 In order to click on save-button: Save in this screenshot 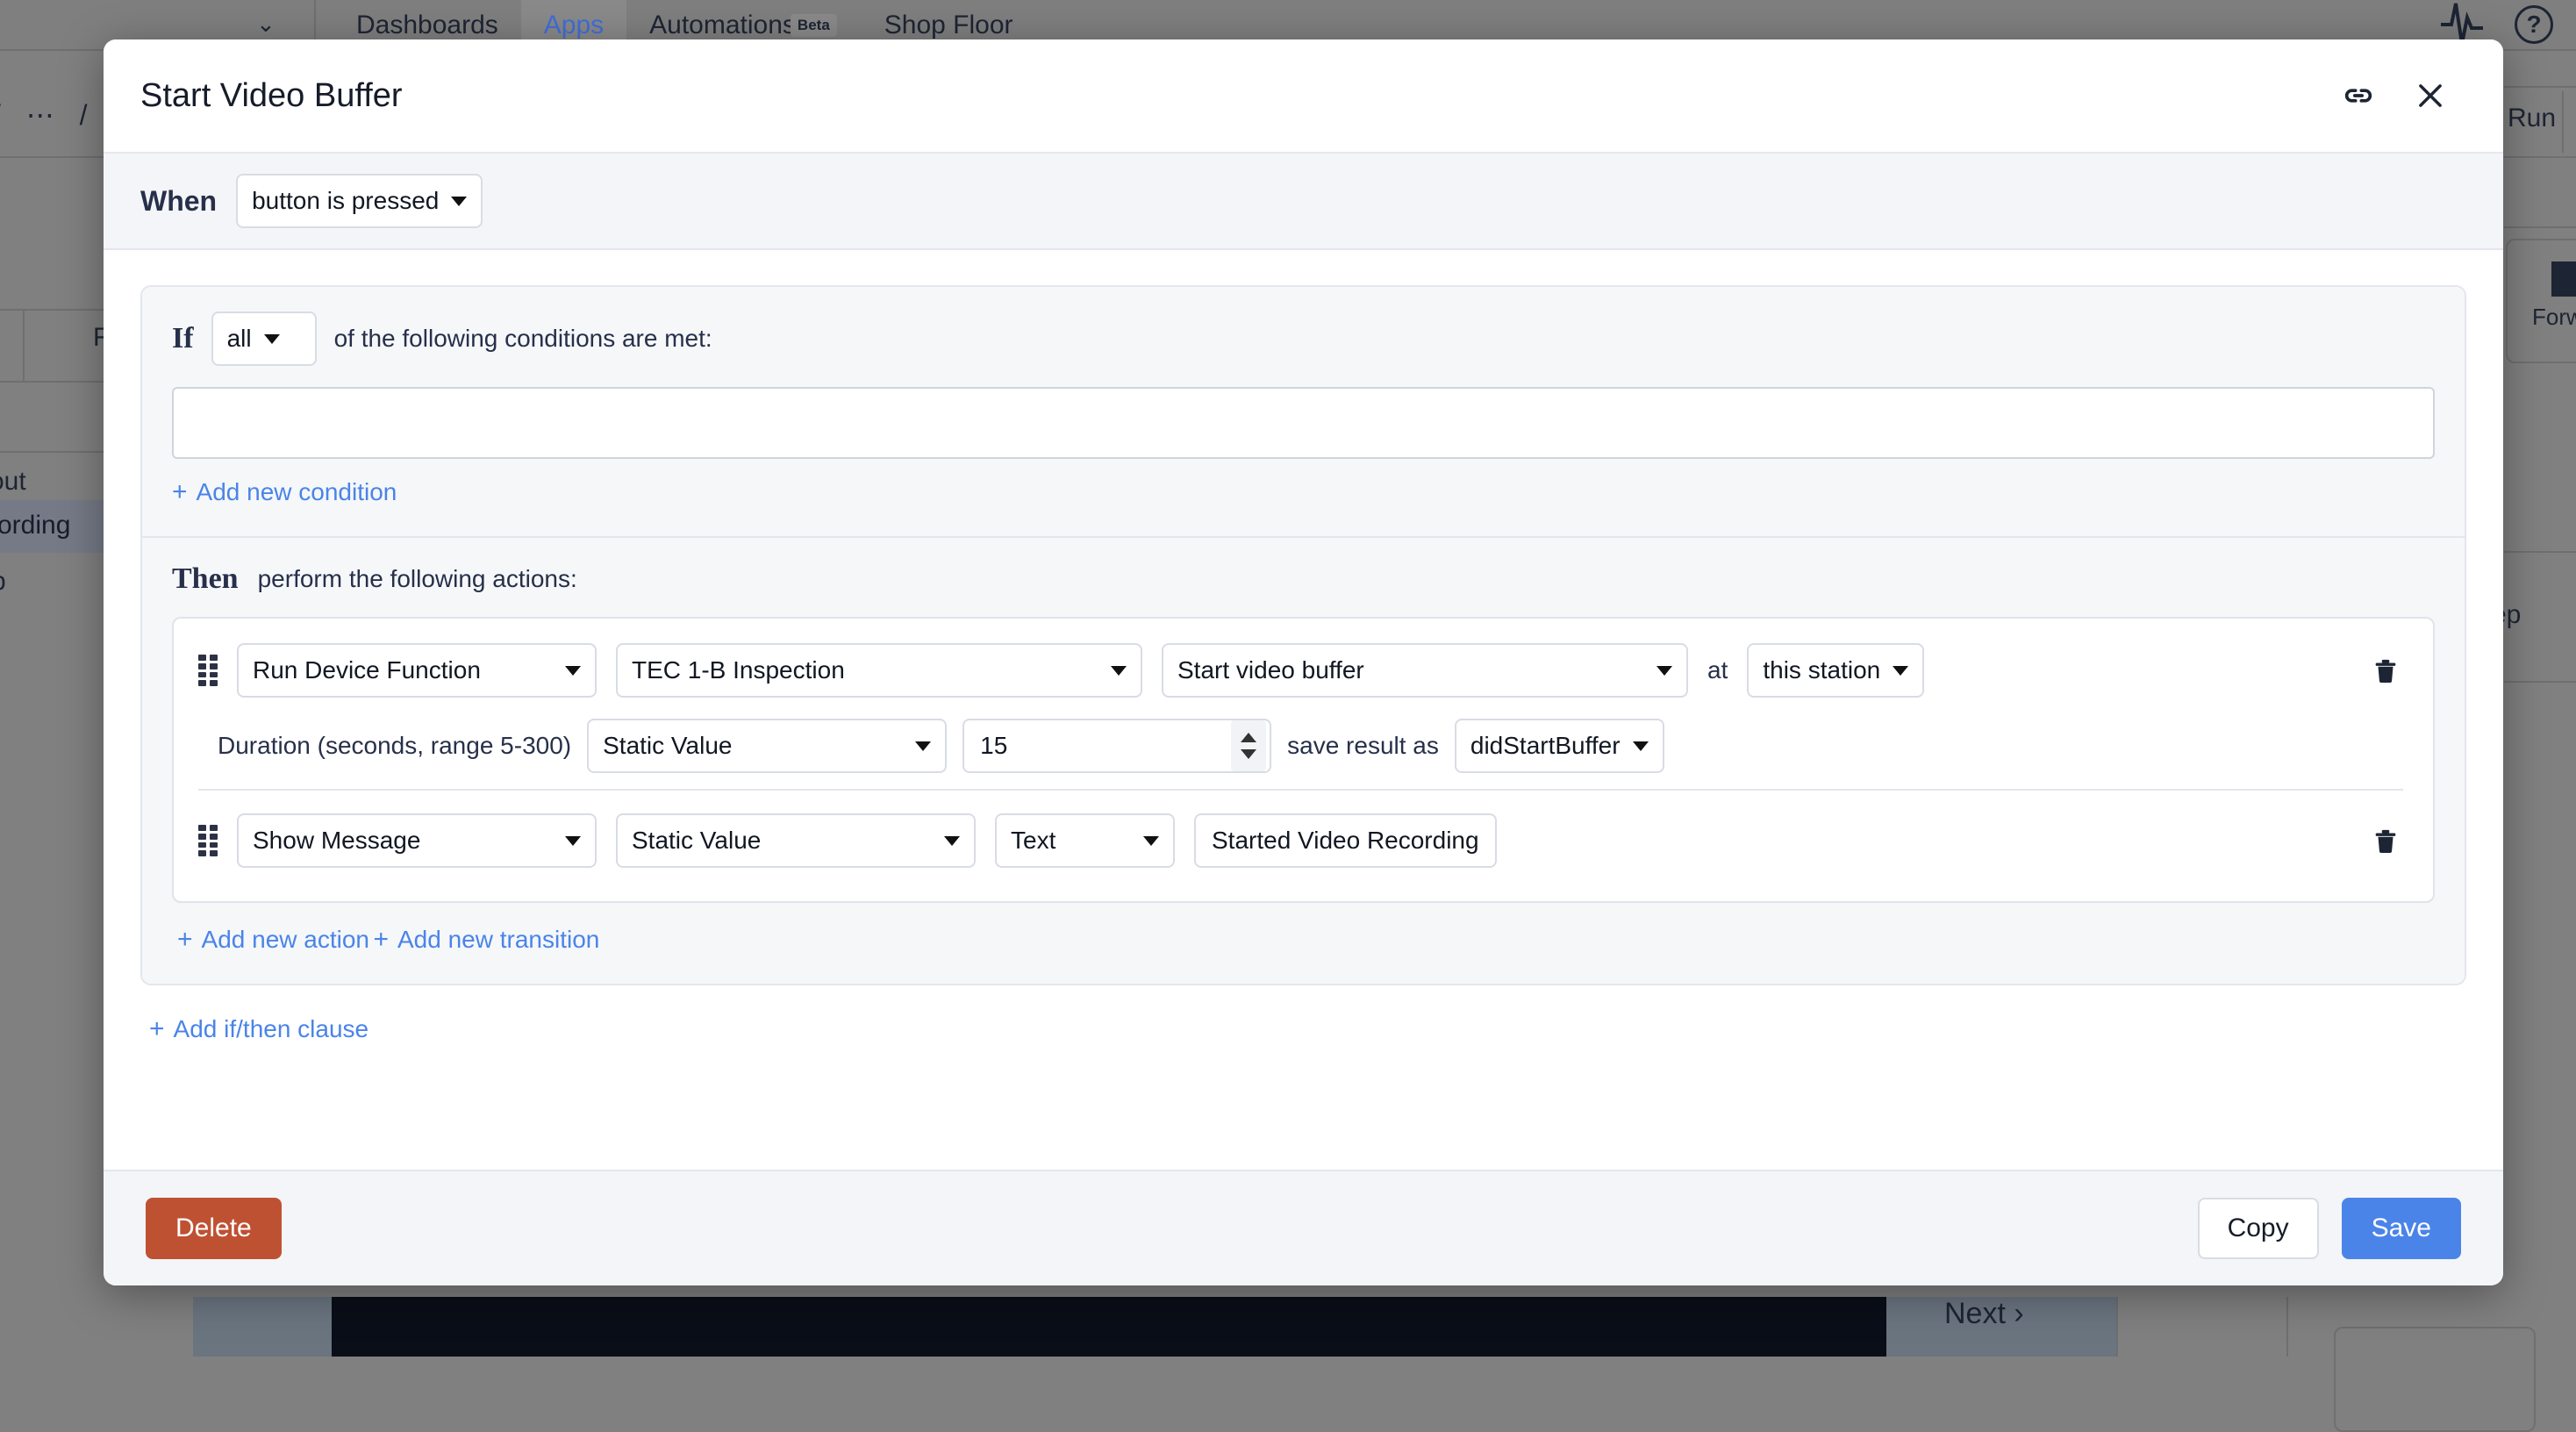, I will do `click(2401, 1228)`.